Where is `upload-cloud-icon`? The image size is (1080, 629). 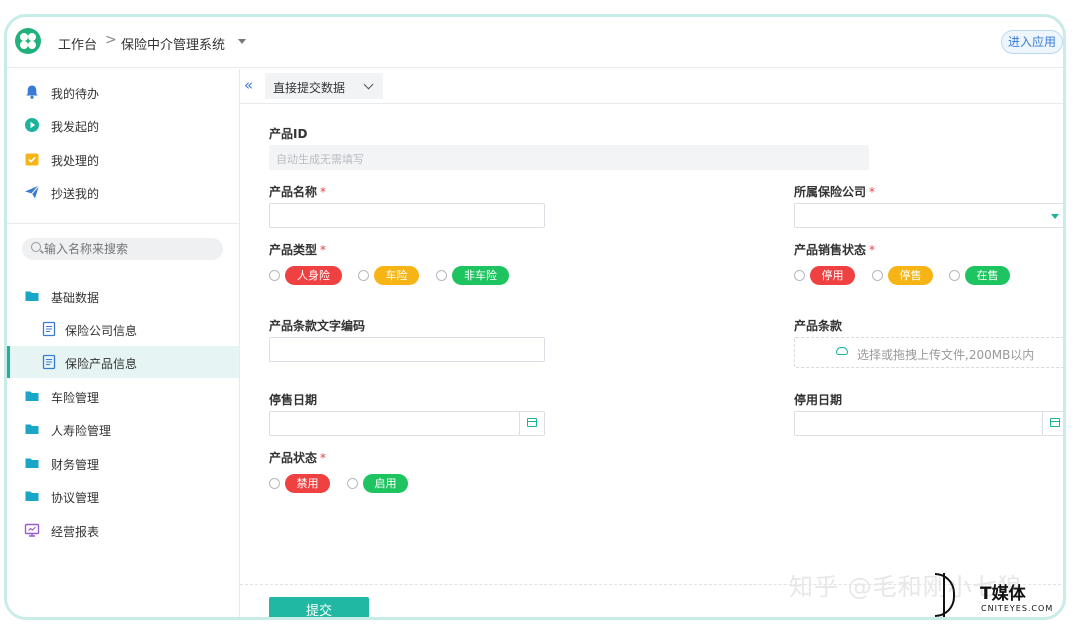 upload-cloud-icon is located at coordinates (842, 351).